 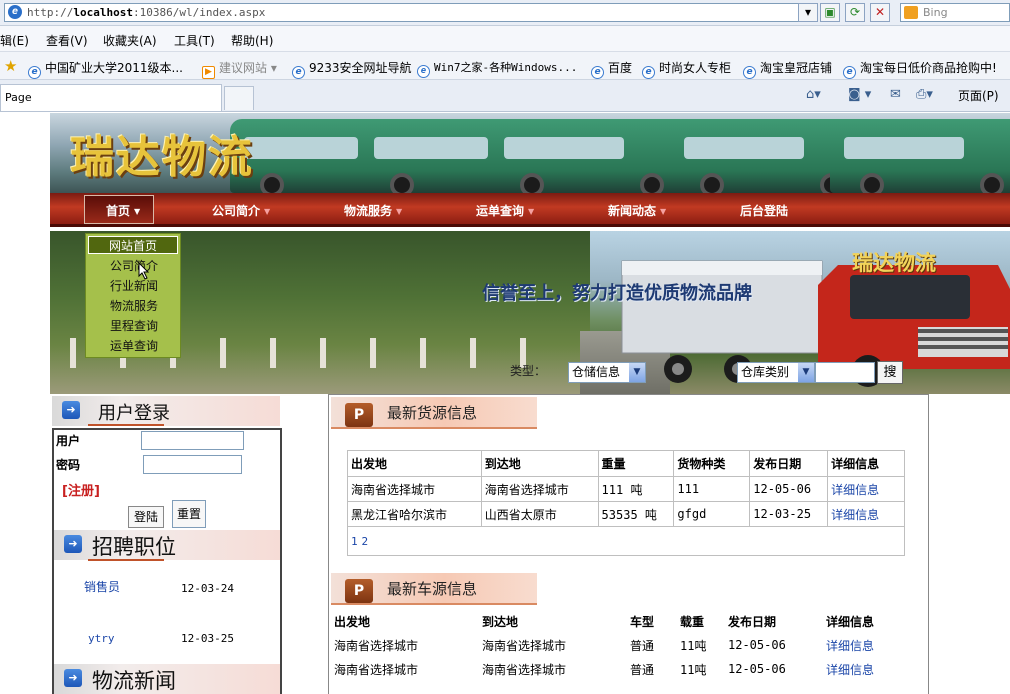 What do you see at coordinates (192, 440) in the screenshot?
I see `username-input` at bounding box center [192, 440].